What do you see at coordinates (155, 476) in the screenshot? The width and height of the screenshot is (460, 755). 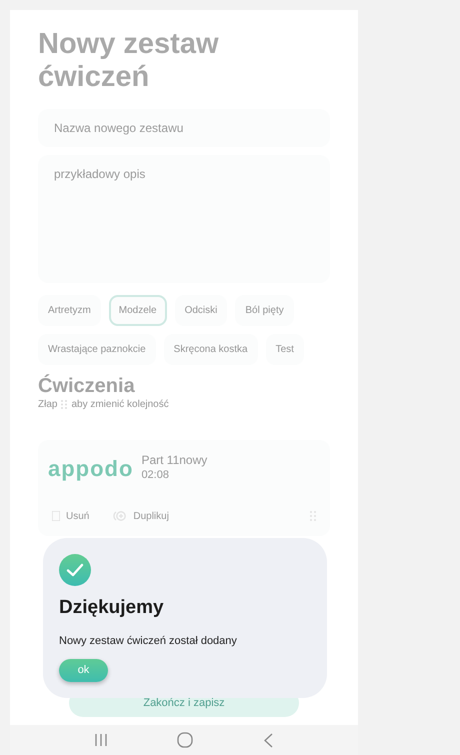 I see `exercise-duration: 02:08` at bounding box center [155, 476].